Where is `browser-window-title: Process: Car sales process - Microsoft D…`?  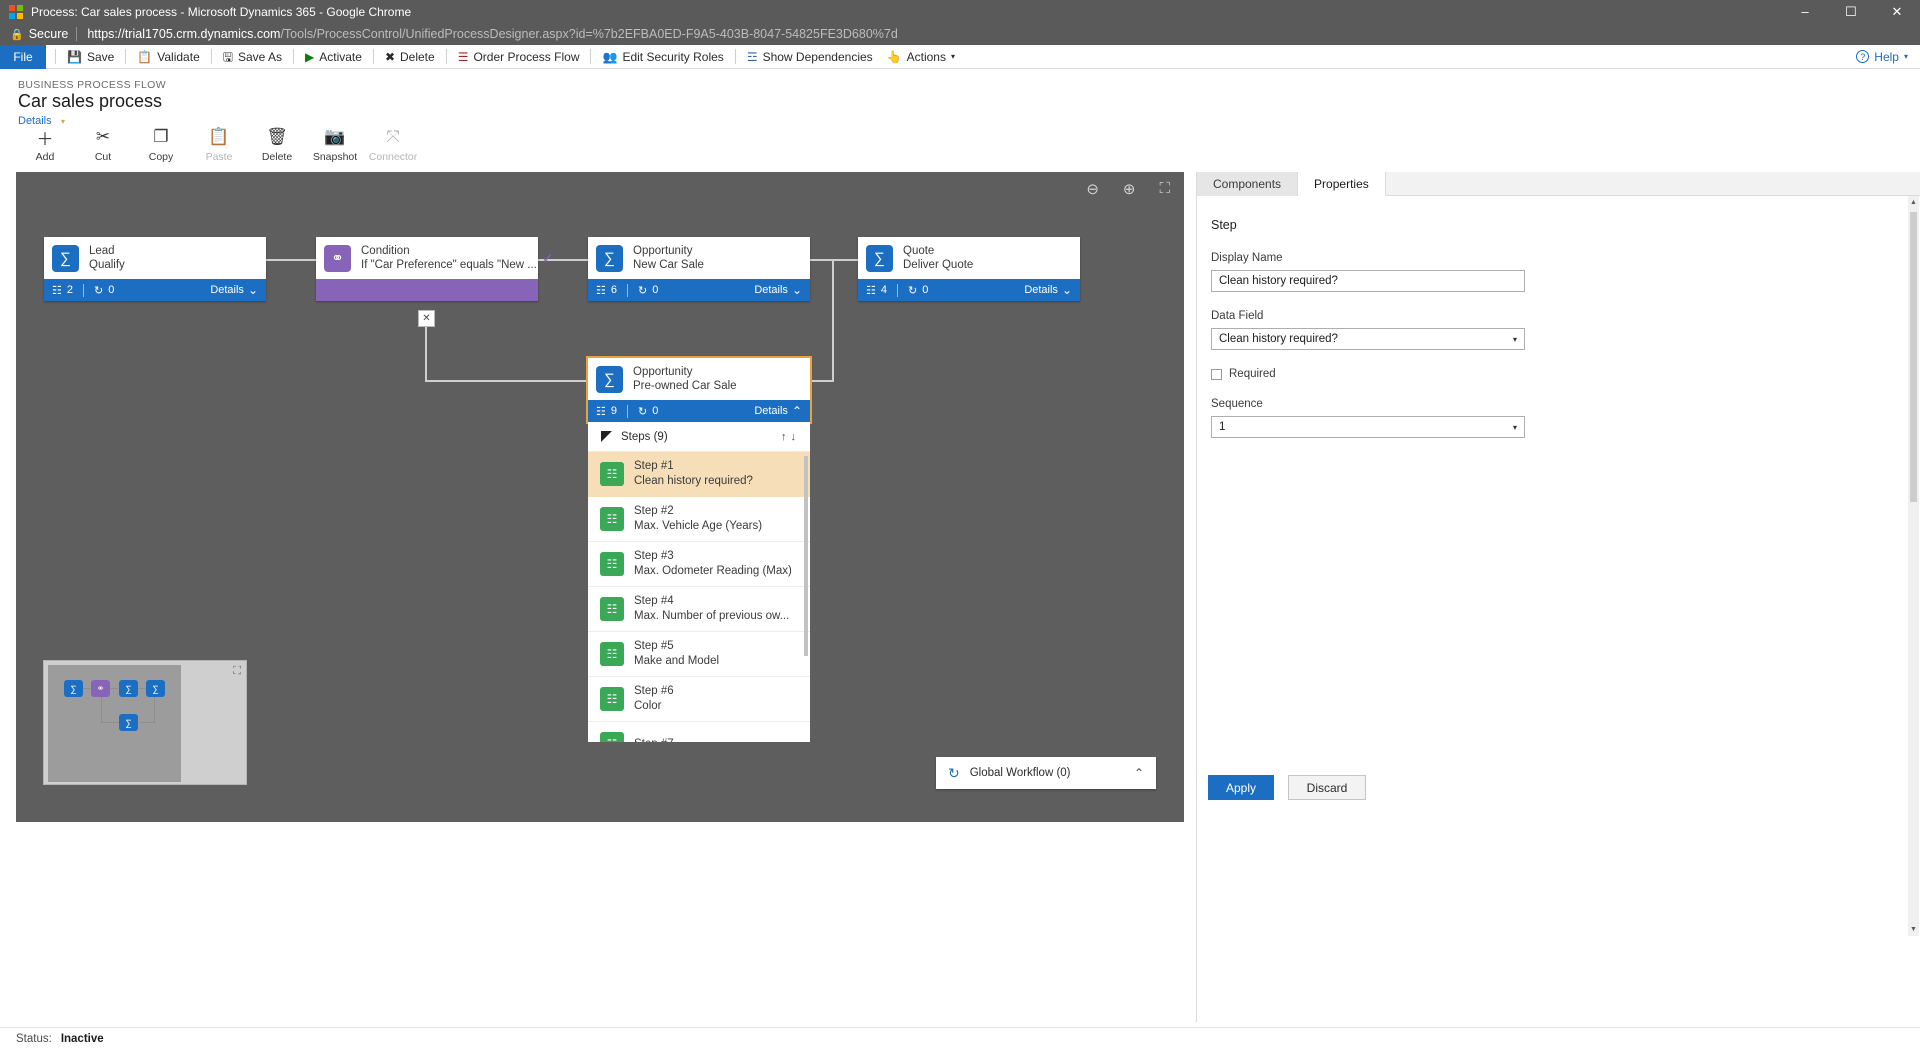
browser-window-title: Process: Car sales process - Microsoft D… is located at coordinates (221, 11).